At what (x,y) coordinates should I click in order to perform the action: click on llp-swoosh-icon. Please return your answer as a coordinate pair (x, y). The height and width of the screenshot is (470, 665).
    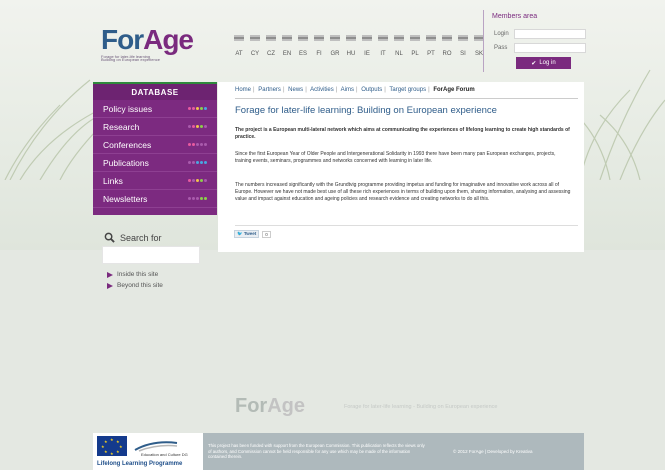
    Looking at the image, I should click on (156, 446).